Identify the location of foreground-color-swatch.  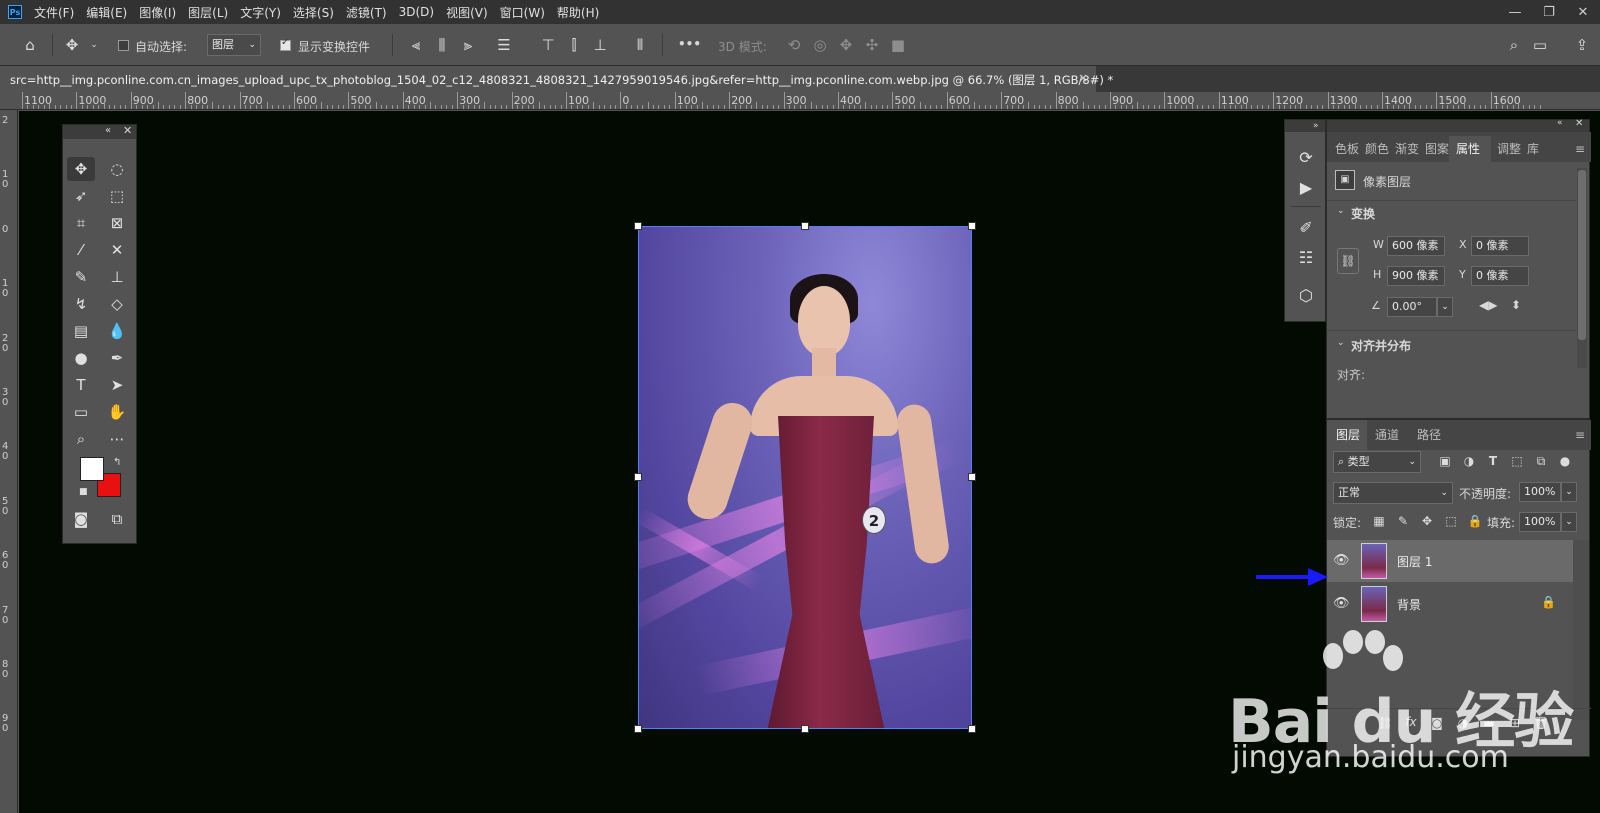
(92, 469).